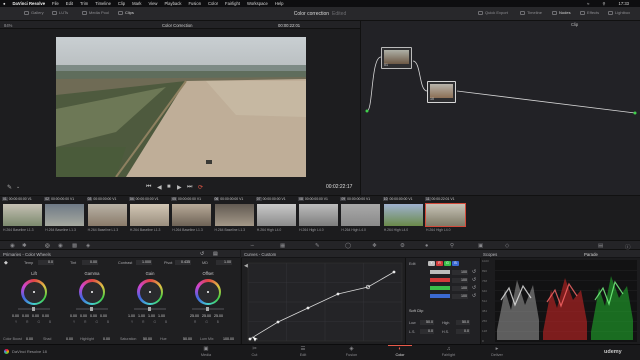 This screenshot has height=360, width=640. Describe the element at coordinates (9, 187) in the screenshot. I see `pen-icon: ✎` at that location.